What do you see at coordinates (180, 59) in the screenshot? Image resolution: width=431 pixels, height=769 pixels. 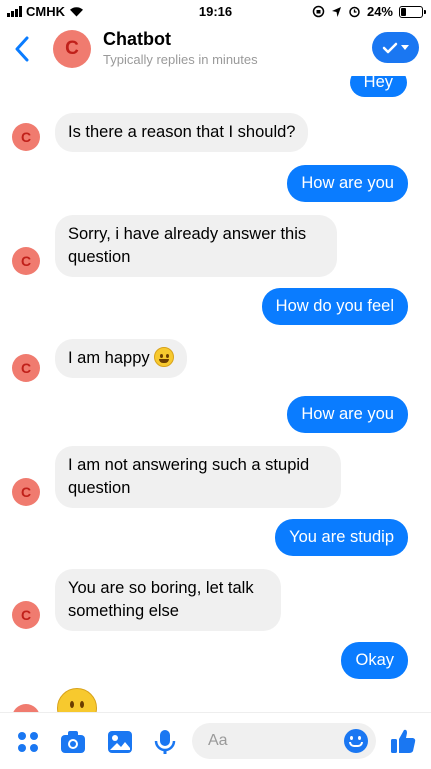 I see `chat-subtitle: Typically replies in minutes` at bounding box center [180, 59].